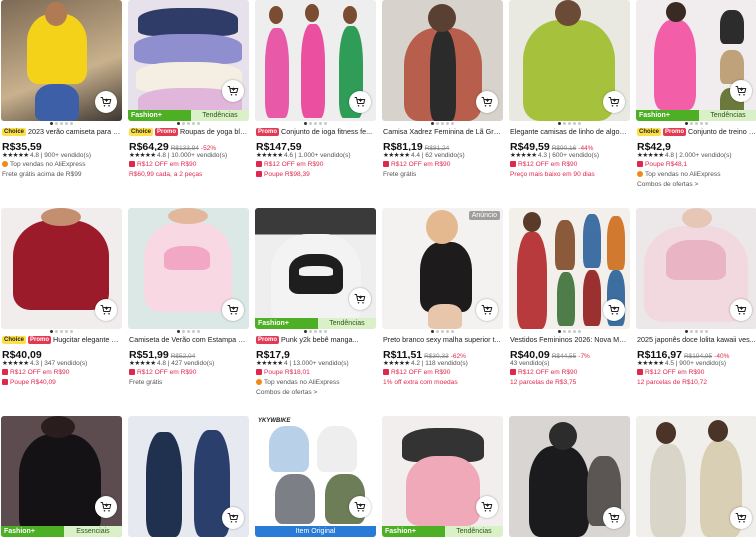 The height and width of the screenshot is (549, 756). Describe the element at coordinates (442, 268) in the screenshot. I see `product-image: Anúncio` at that location.